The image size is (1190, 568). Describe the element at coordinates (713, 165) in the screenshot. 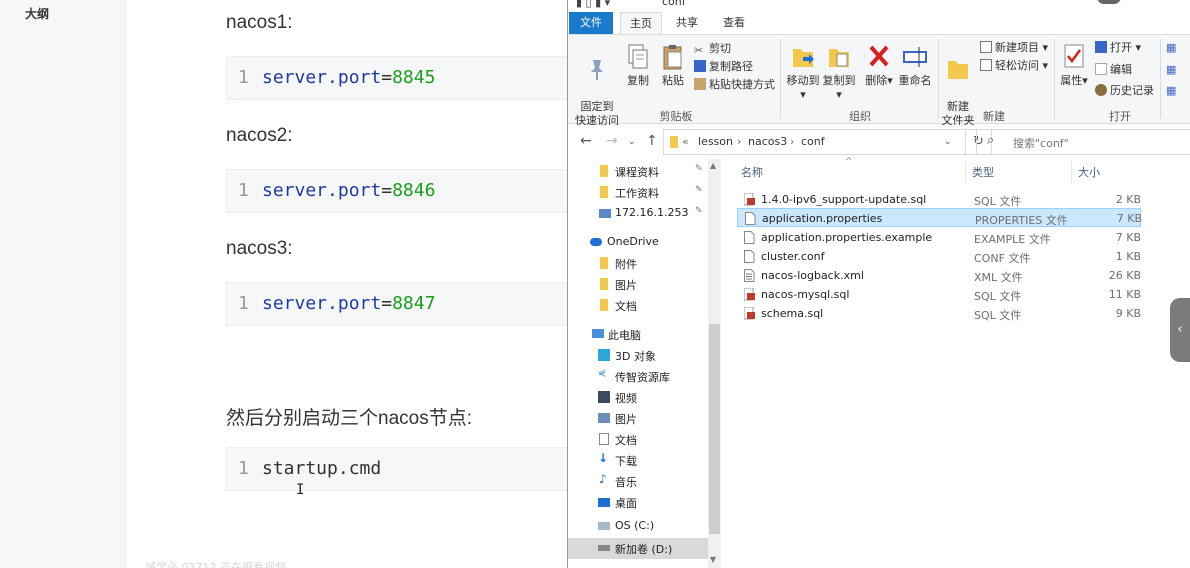

I see `scroll-up-icon: ▲` at that location.